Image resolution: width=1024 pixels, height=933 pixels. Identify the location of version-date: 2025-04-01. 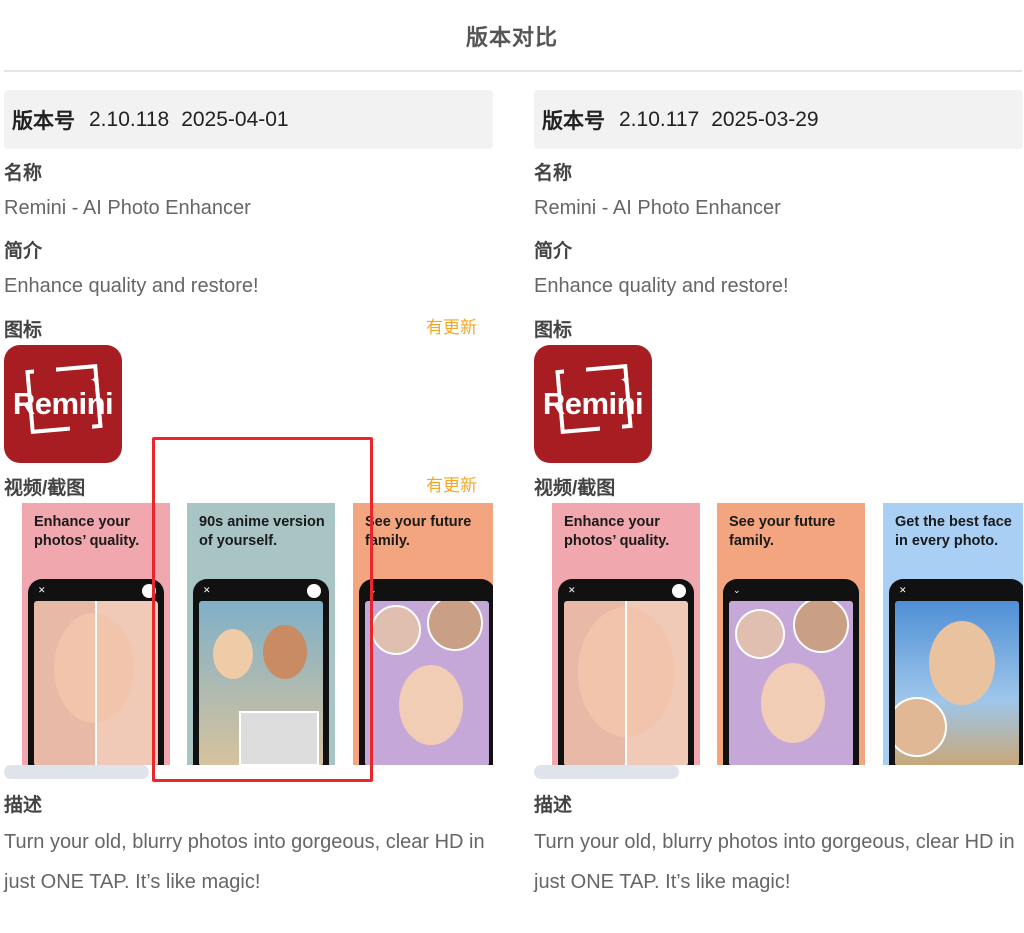
(235, 119).